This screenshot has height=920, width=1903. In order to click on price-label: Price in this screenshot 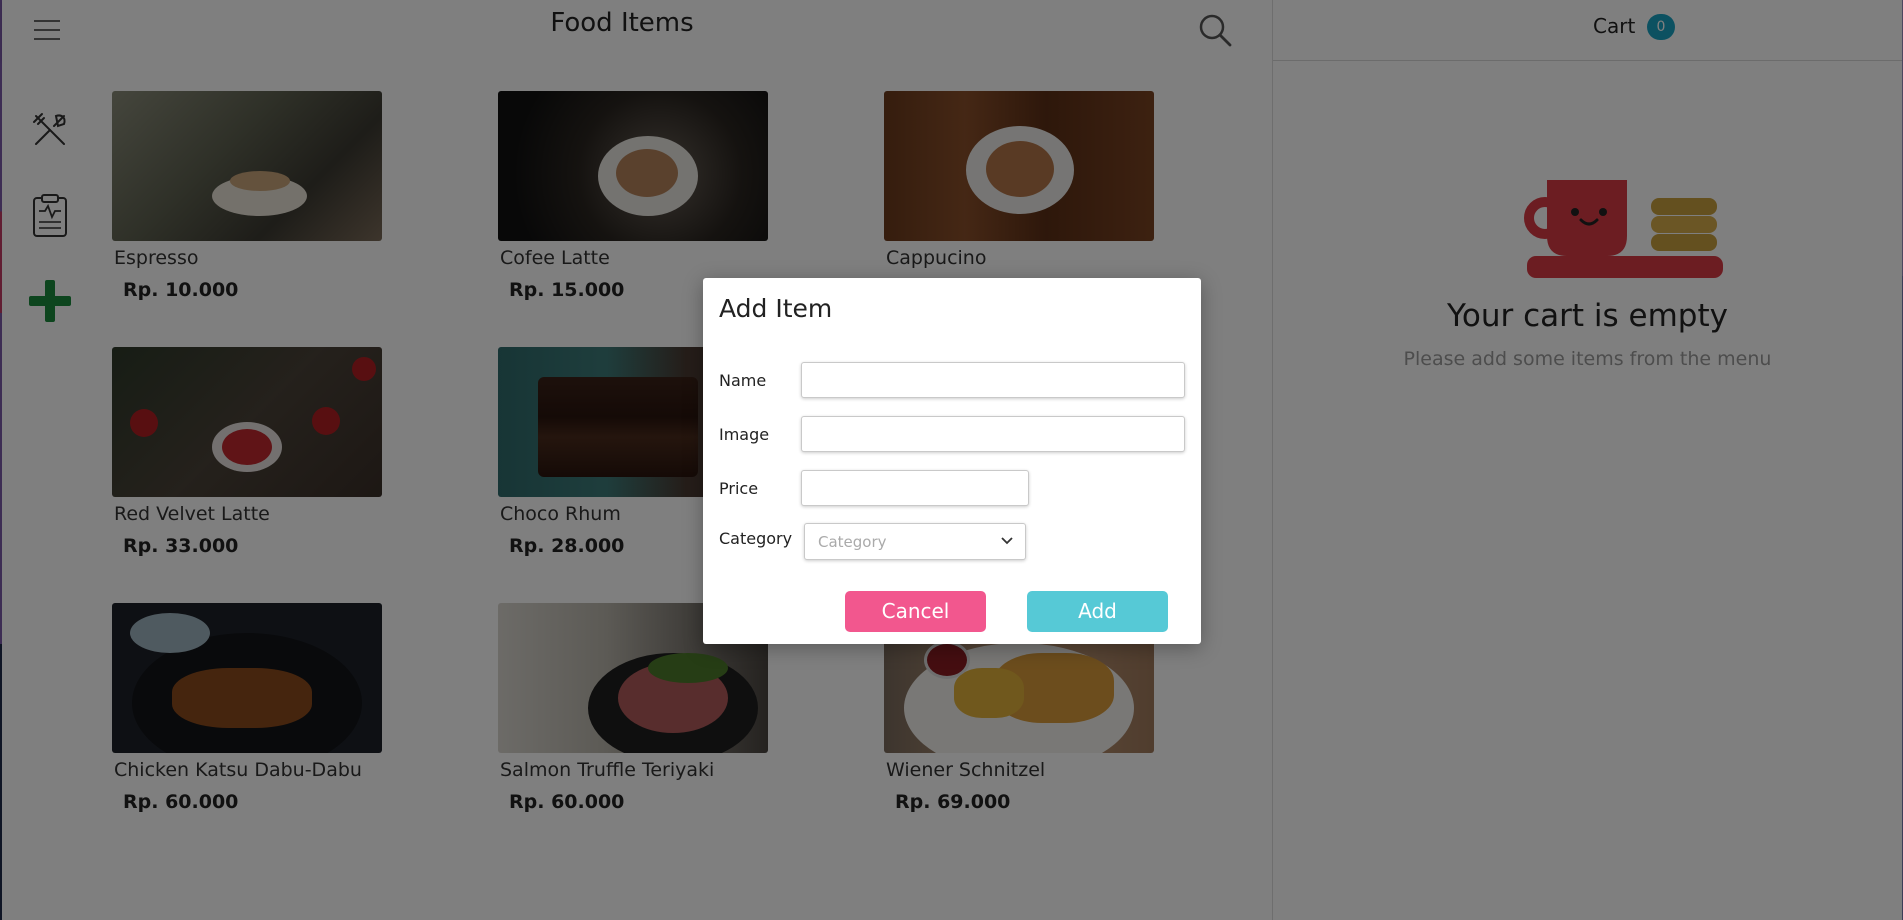, I will do `click(739, 488)`.